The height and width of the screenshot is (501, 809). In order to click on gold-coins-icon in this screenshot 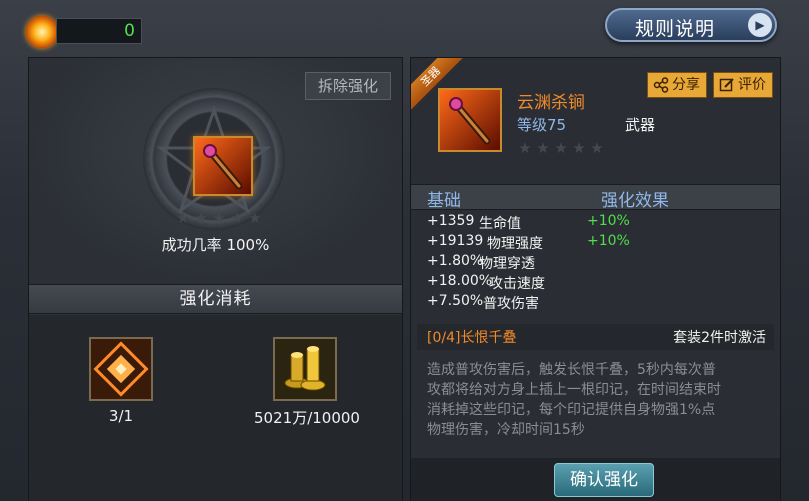, I will do `click(305, 369)`.